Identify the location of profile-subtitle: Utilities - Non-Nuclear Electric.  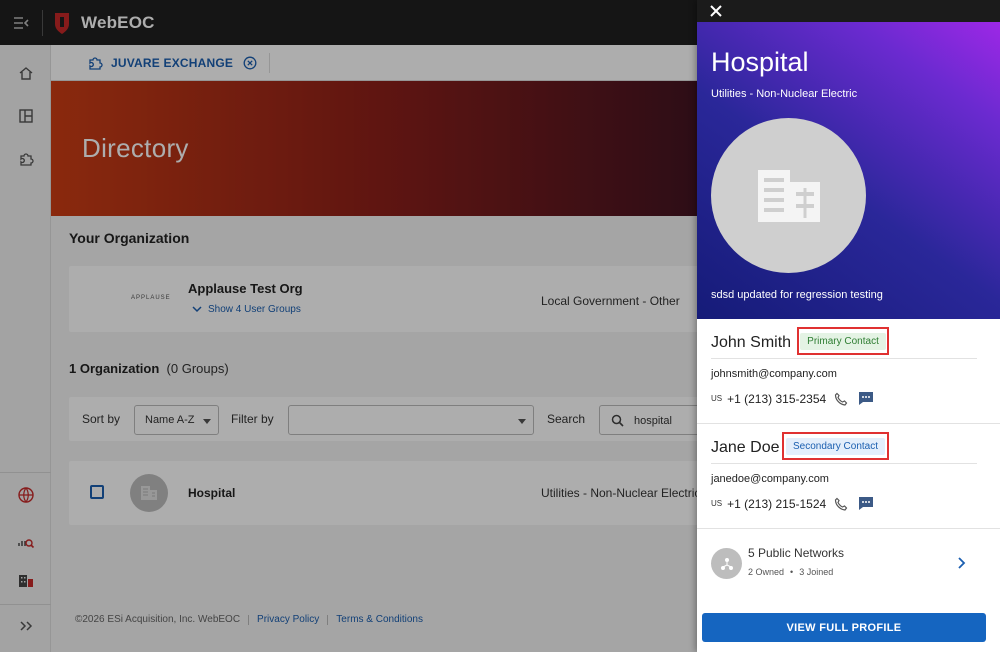
(784, 94).